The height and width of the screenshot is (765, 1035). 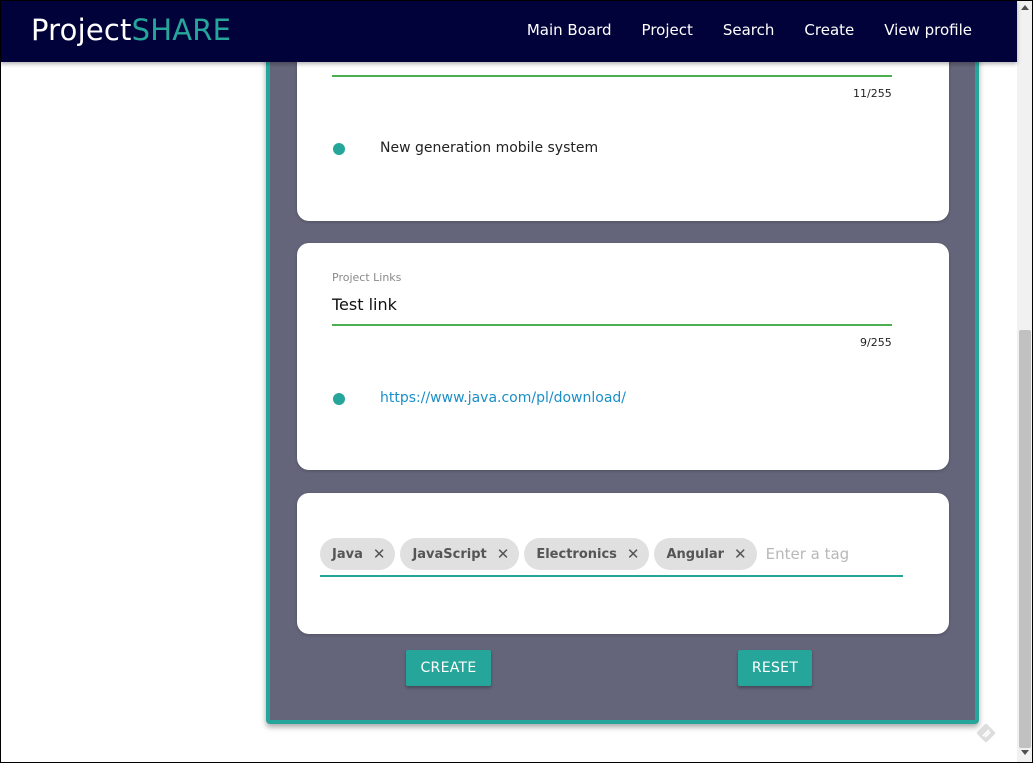 I want to click on description-char-counter: 11/255, so click(x=872, y=93).